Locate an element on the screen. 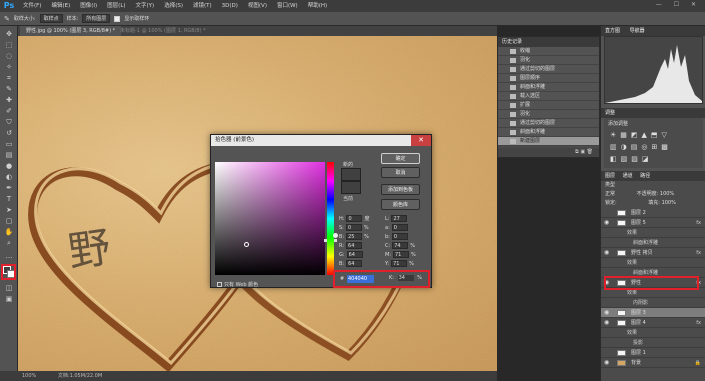 This screenshot has height=381, width=705. sample-select: 所有图层 is located at coordinates (96, 18).